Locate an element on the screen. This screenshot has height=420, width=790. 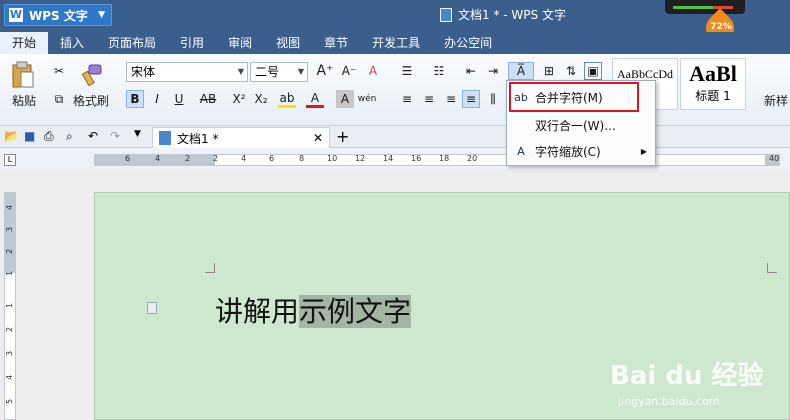
bold-icon: B is located at coordinates (135, 99).